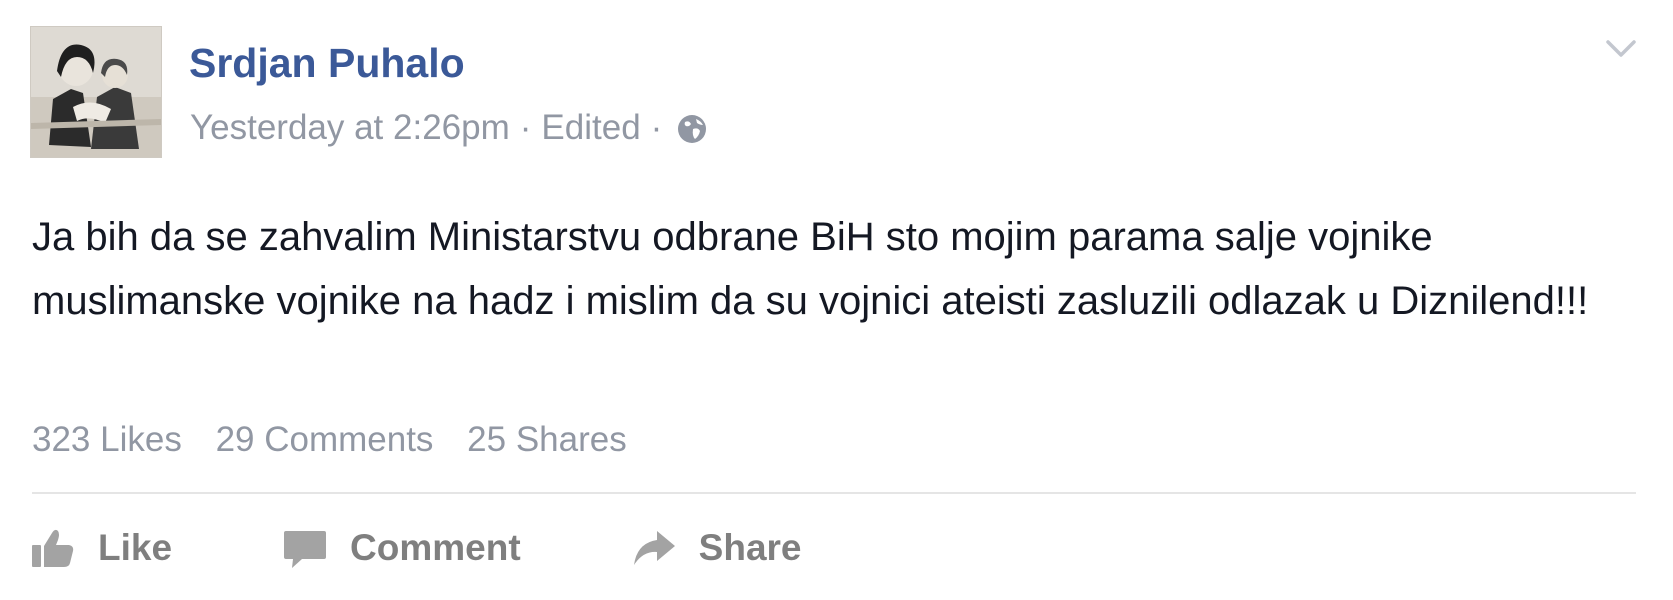 This screenshot has width=1673, height=600. I want to click on likes-count-link: 323 Likes, so click(107, 439).